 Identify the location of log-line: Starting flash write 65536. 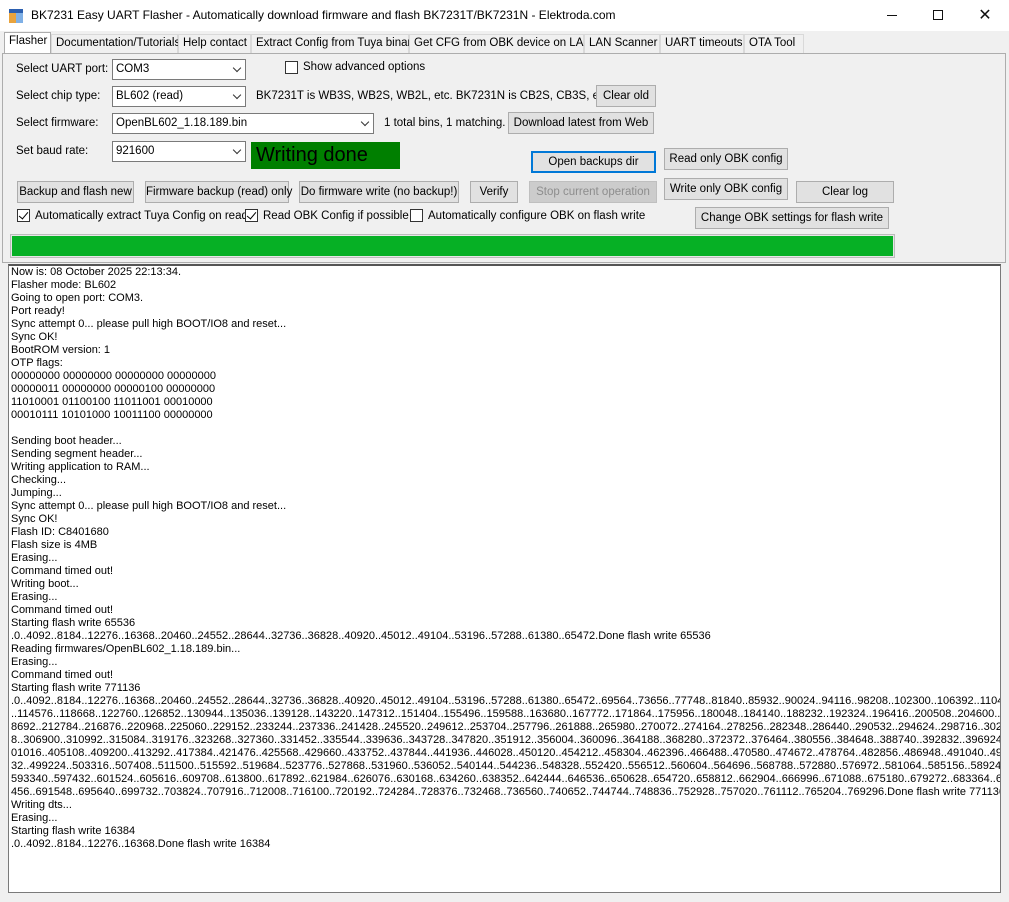
(73, 623).